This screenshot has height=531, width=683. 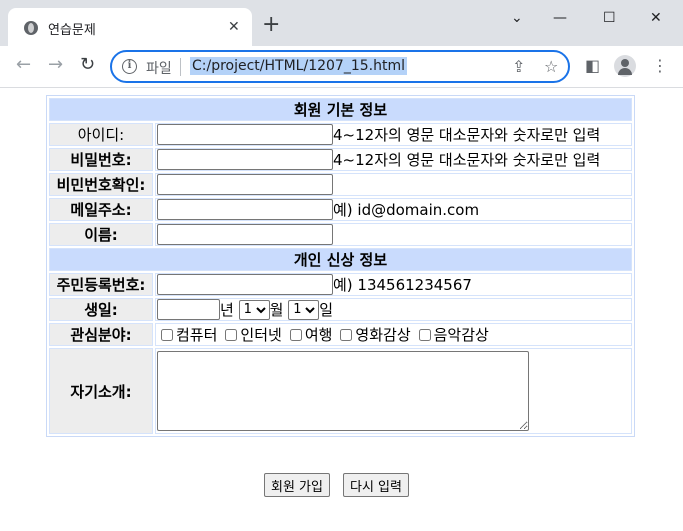 I want to click on share-icon: ⇪, so click(x=518, y=67).